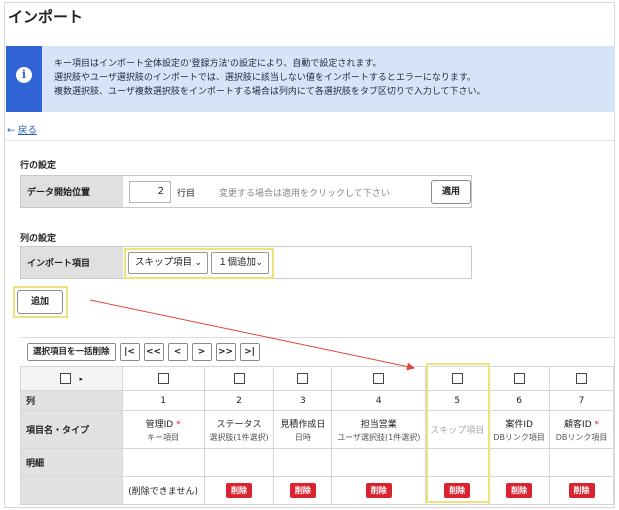  I want to click on apply-button: 適用, so click(451, 192).